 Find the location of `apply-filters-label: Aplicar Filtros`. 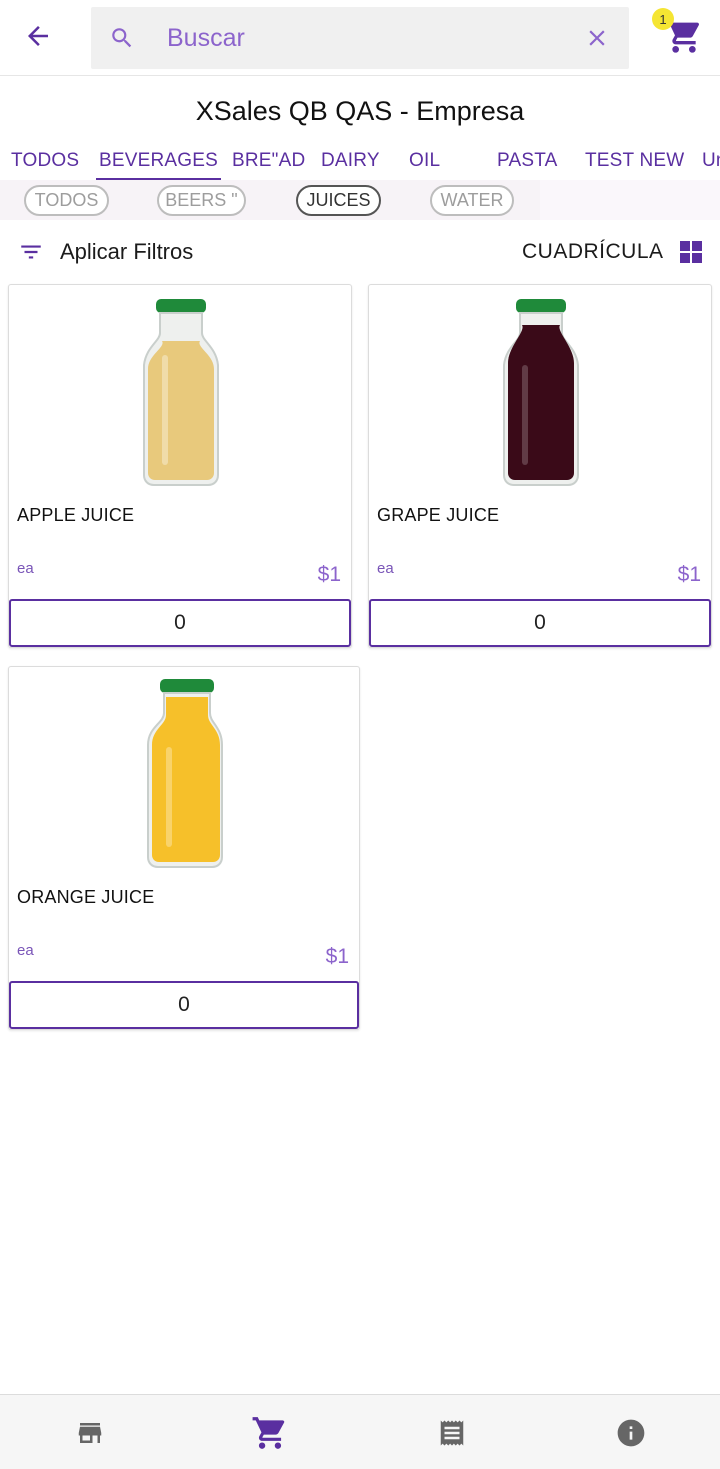

apply-filters-label: Aplicar Filtros is located at coordinates (127, 251).